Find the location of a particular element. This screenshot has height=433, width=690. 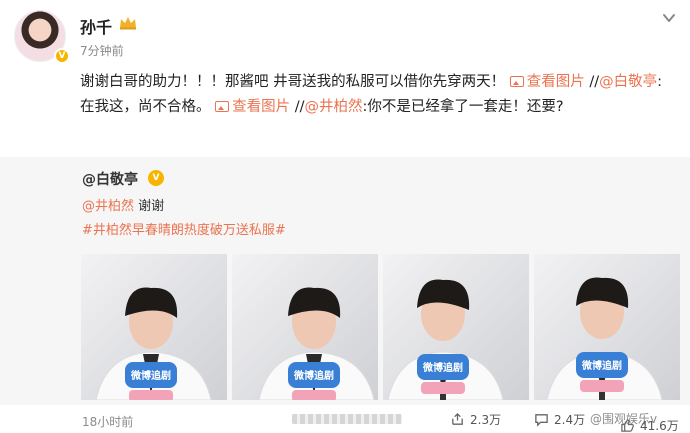

post-footer: 18小时前 2.3万 2.4万 @围观娱乐v 41.6万 is located at coordinates (345, 419).